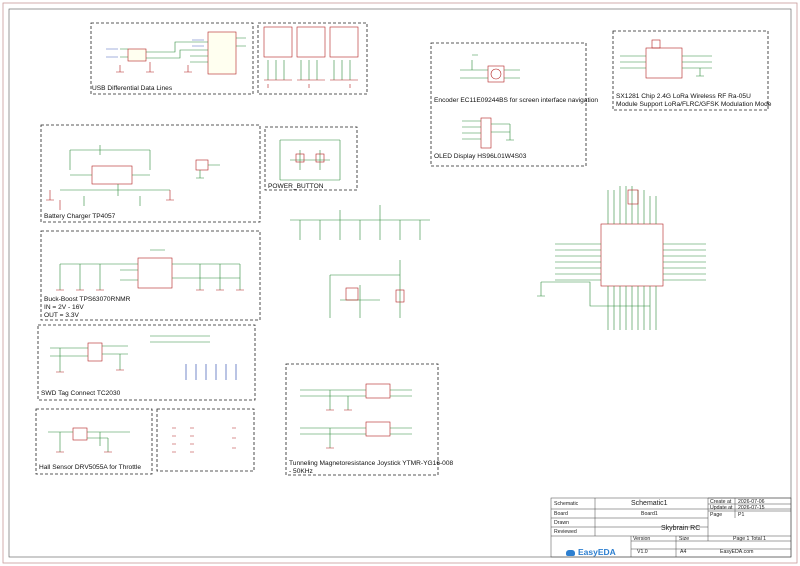 This screenshot has height=566, width=800. I want to click on label-oled: OLED Display HS96L01W4S03, so click(480, 156).